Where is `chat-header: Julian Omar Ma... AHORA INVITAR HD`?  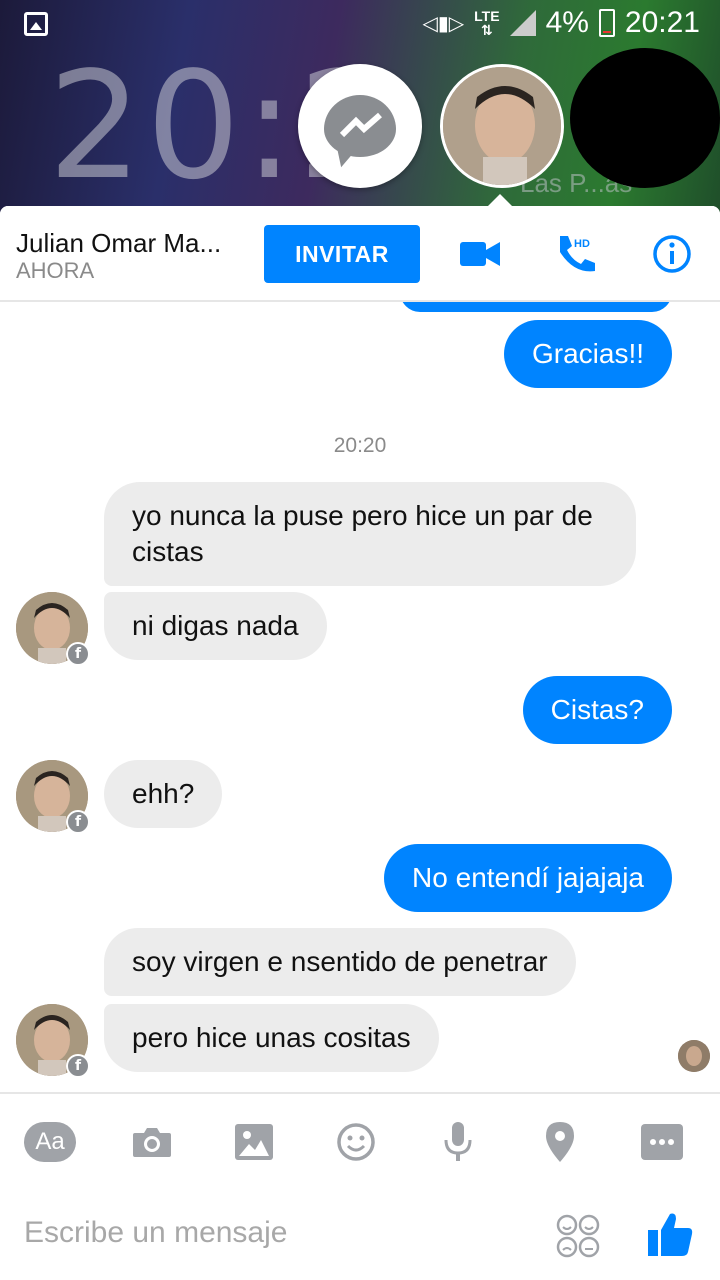
chat-header: Julian Omar Ma... AHORA INVITAR HD is located at coordinates (360, 254).